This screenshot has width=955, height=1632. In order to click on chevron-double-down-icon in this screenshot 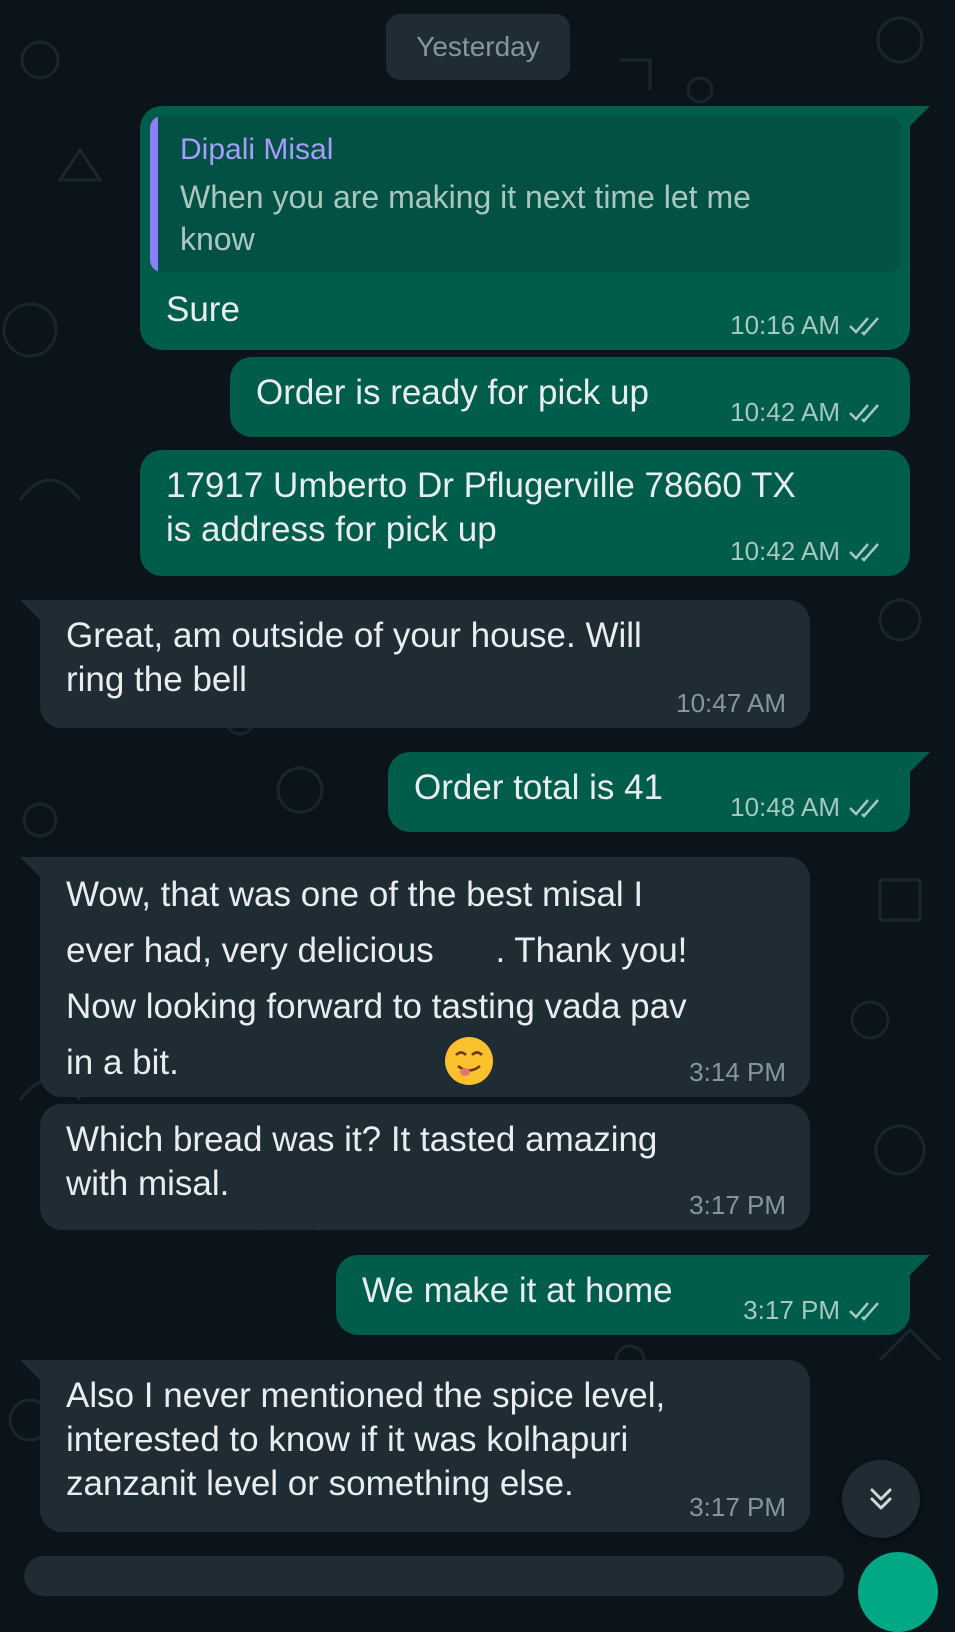, I will do `click(881, 1499)`.